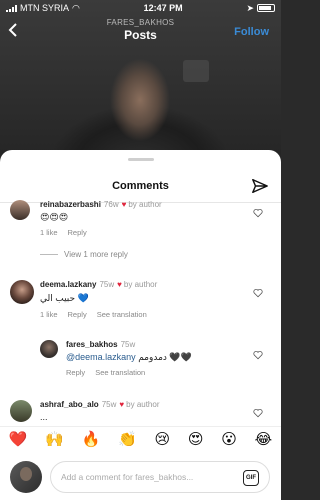 The image size is (320, 500). What do you see at coordinates (68, 284) in the screenshot?
I see `comment-username: deema.lazkany` at bounding box center [68, 284].